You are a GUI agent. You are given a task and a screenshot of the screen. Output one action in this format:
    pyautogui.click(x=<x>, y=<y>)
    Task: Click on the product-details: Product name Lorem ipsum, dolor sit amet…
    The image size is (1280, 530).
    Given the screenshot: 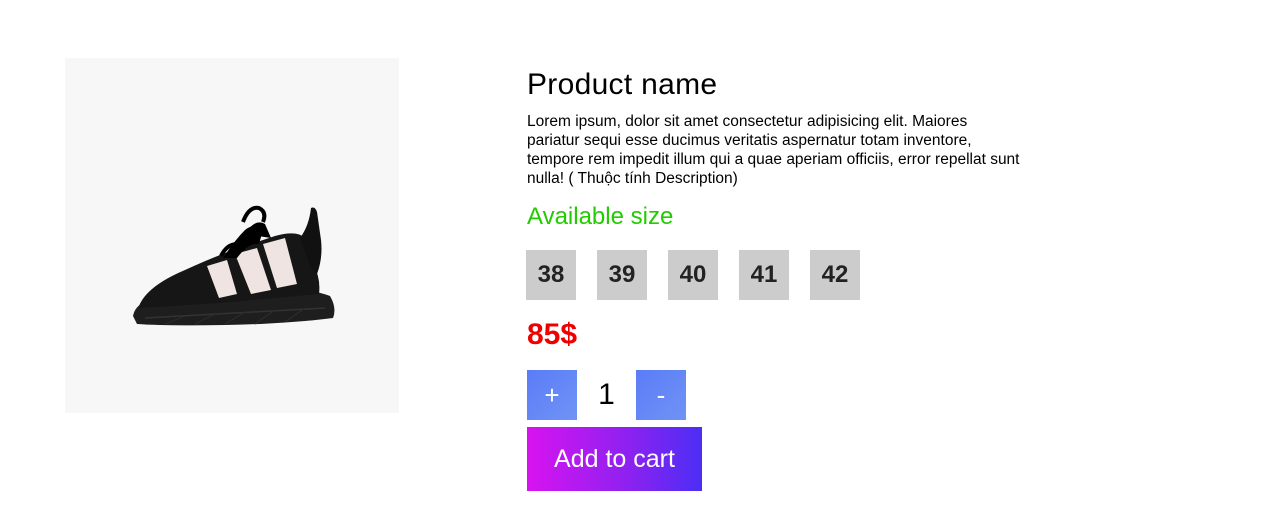 What is the action you would take?
    pyautogui.click(x=777, y=149)
    